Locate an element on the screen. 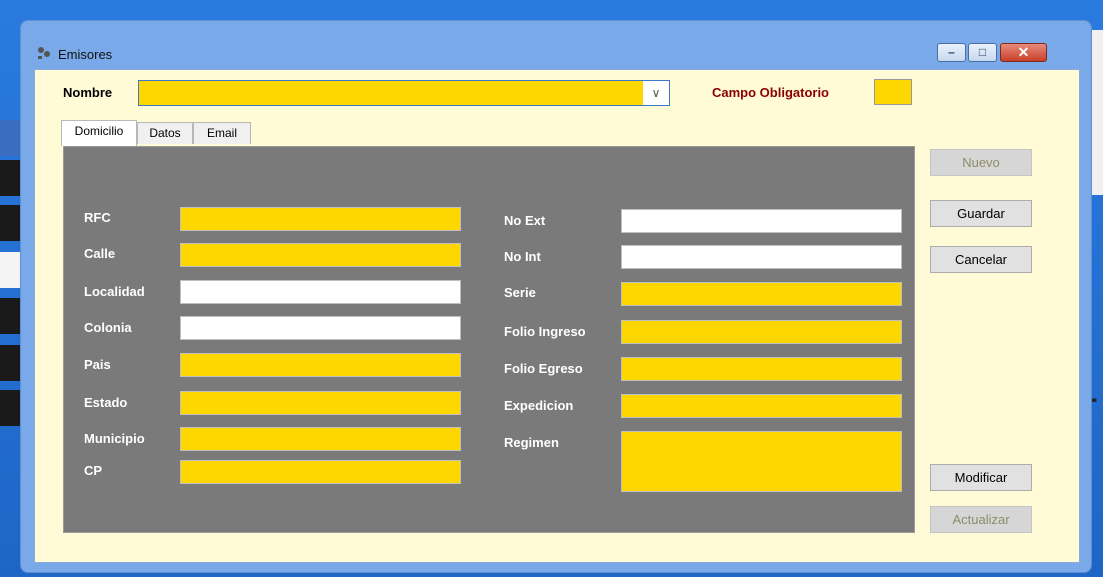  no-ext-label: No Ext is located at coordinates (525, 220).